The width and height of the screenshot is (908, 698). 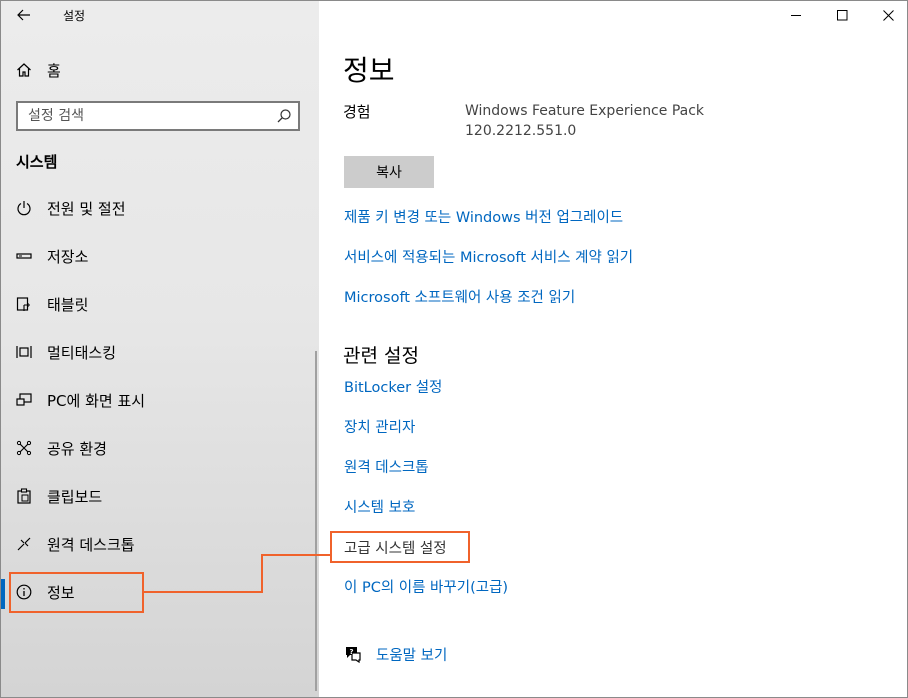 I want to click on clipboard-icon, so click(x=24, y=496).